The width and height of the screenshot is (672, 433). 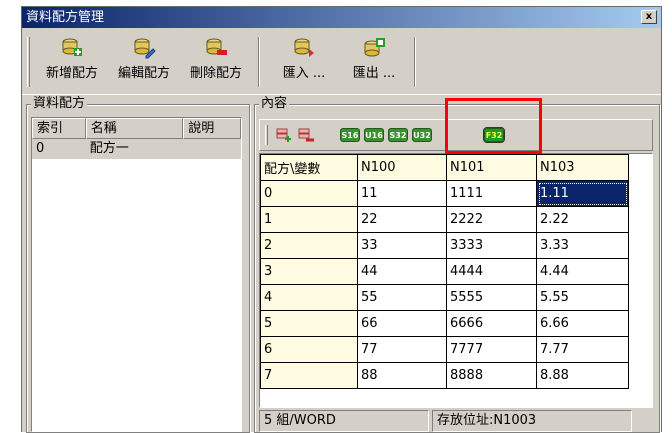 What do you see at coordinates (491, 297) in the screenshot?
I see `grid-cell: 5555` at bounding box center [491, 297].